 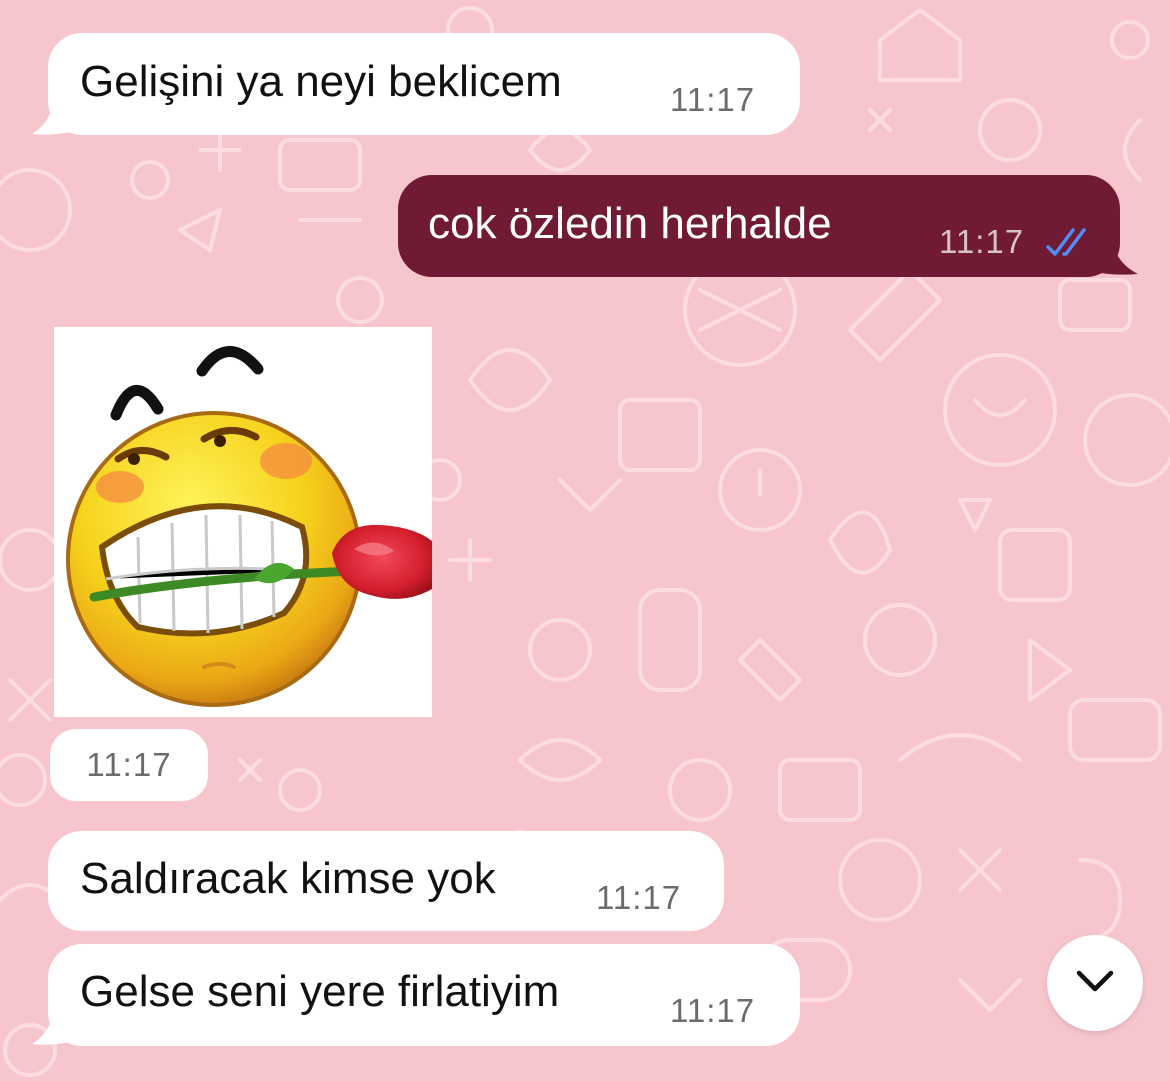 I want to click on message-text: cok özledin herhalde, so click(x=630, y=223).